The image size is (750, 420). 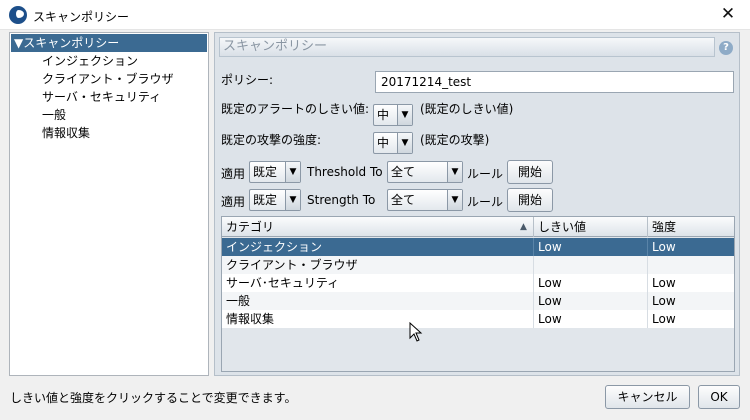 What do you see at coordinates (728, 14) in the screenshot?
I see `close-icon: ✕` at bounding box center [728, 14].